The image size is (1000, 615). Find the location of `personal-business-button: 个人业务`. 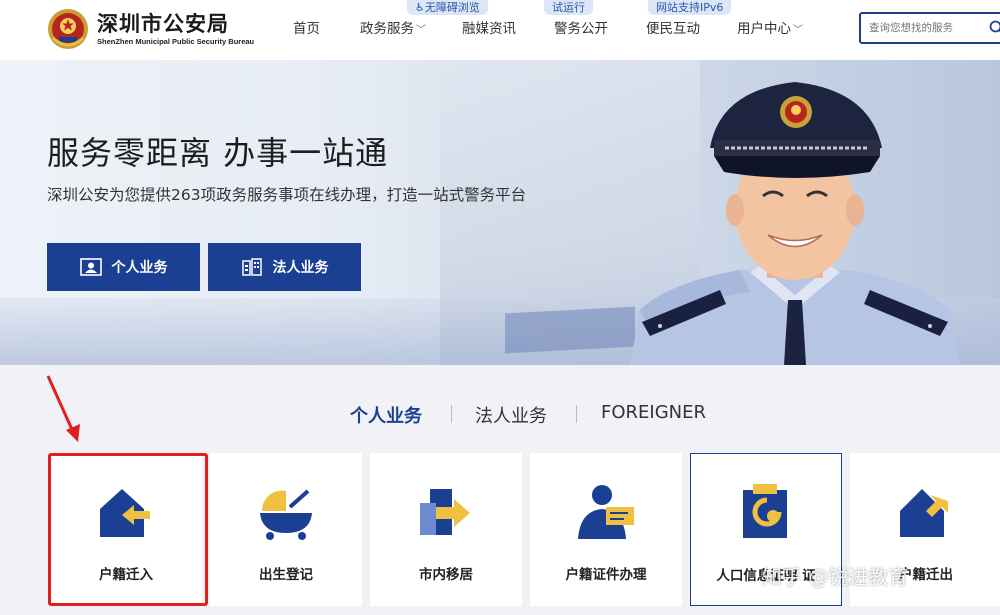

personal-business-button: 个人业务 is located at coordinates (123, 267).